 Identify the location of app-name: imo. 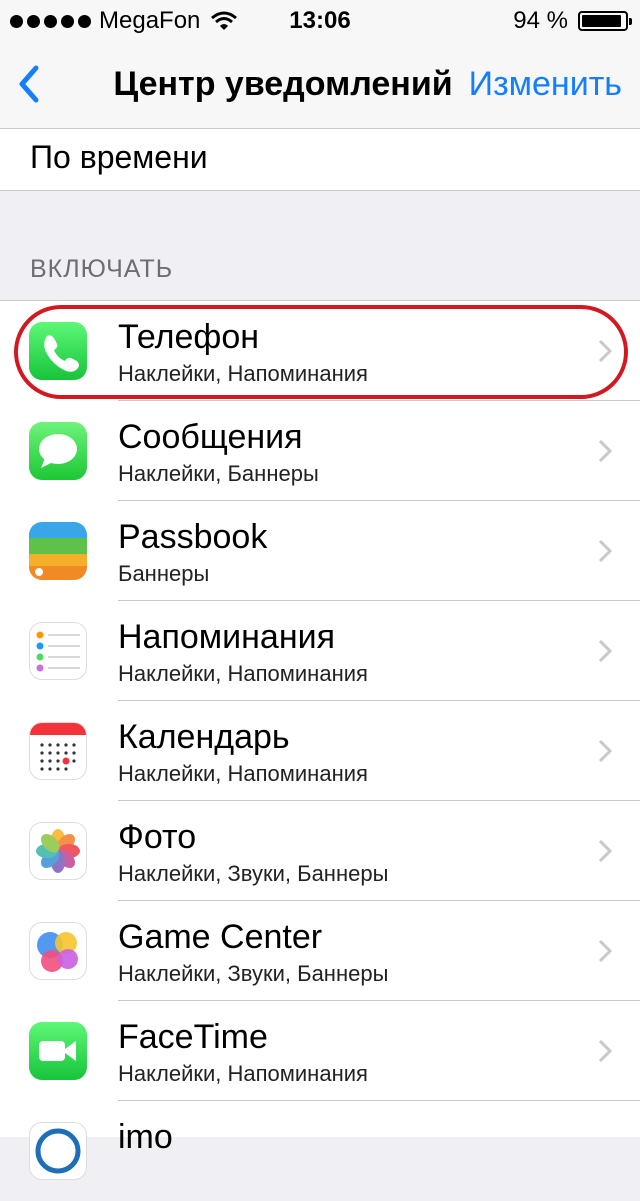
(145, 1137).